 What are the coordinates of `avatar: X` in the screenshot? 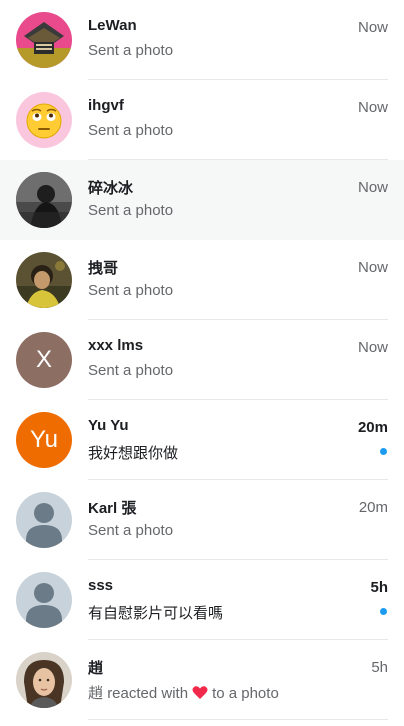 It's located at (44, 360).